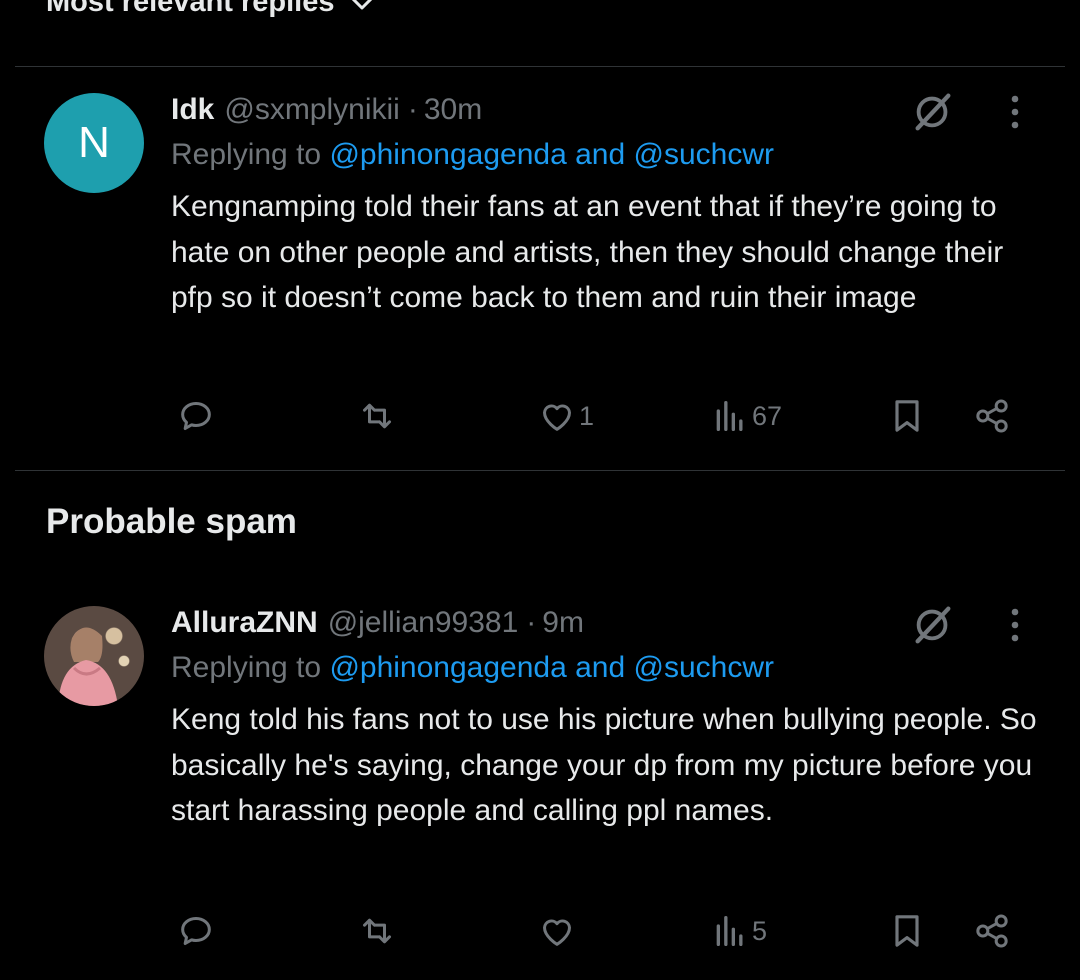  I want to click on avatar: N, so click(94, 143).